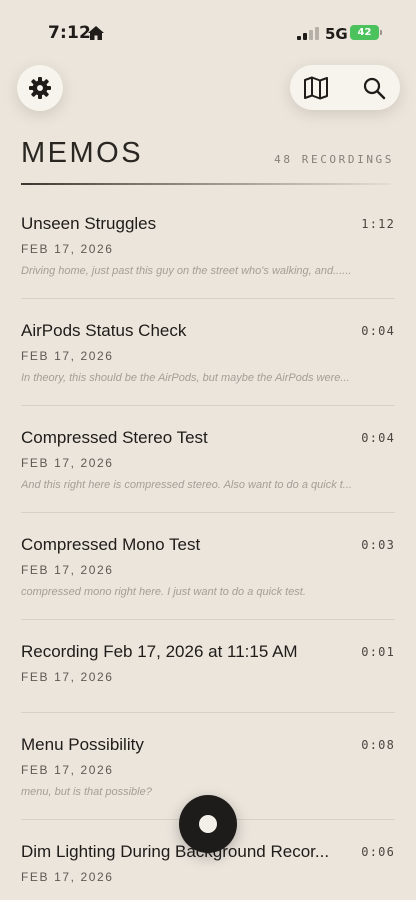  Describe the element at coordinates (308, 33) in the screenshot. I see `cellular-signal-icon` at that location.